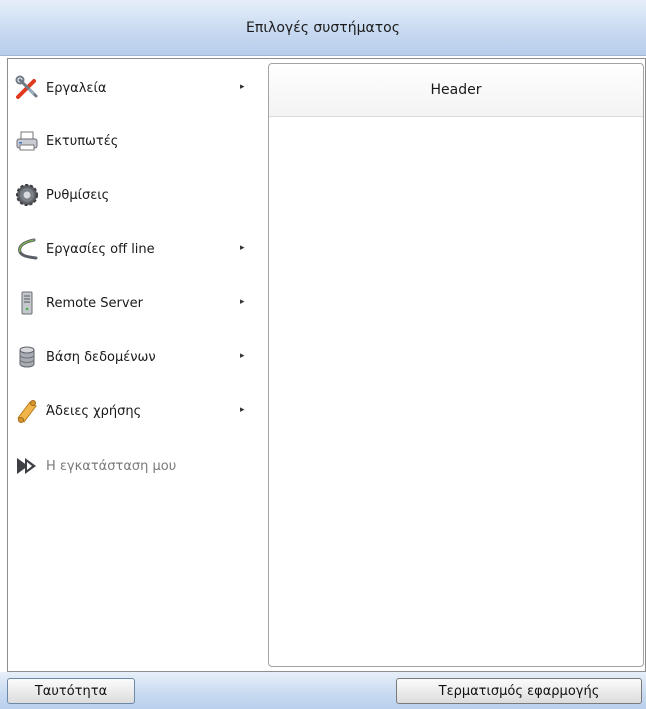 Image resolution: width=646 pixels, height=709 pixels. What do you see at coordinates (111, 466) in the screenshot?
I see `menu-item-label: Η εγκατάσταση μου` at bounding box center [111, 466].